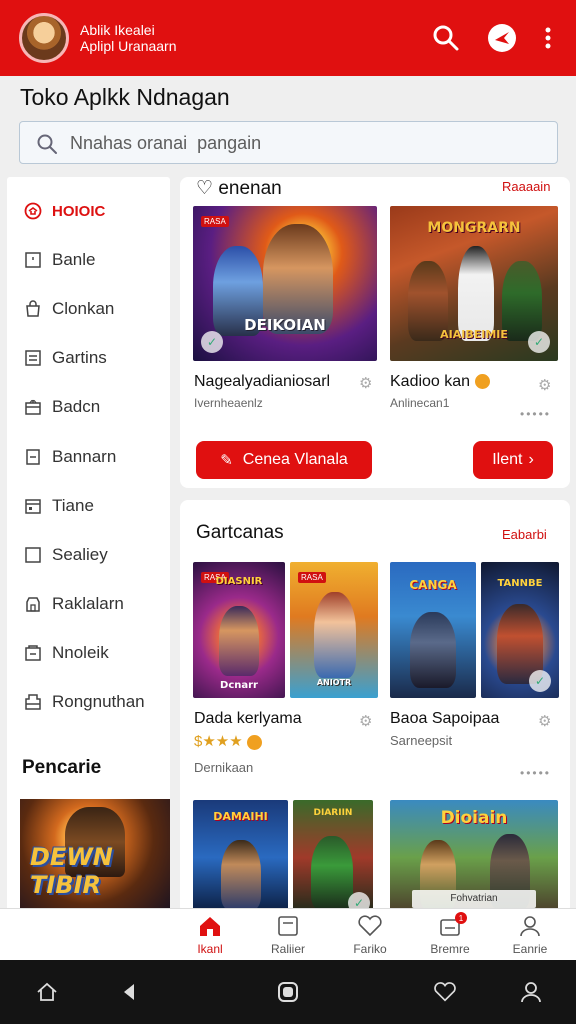 This screenshot has width=576, height=1024. I want to click on sidebar-item-label: Tiane, so click(73, 505).